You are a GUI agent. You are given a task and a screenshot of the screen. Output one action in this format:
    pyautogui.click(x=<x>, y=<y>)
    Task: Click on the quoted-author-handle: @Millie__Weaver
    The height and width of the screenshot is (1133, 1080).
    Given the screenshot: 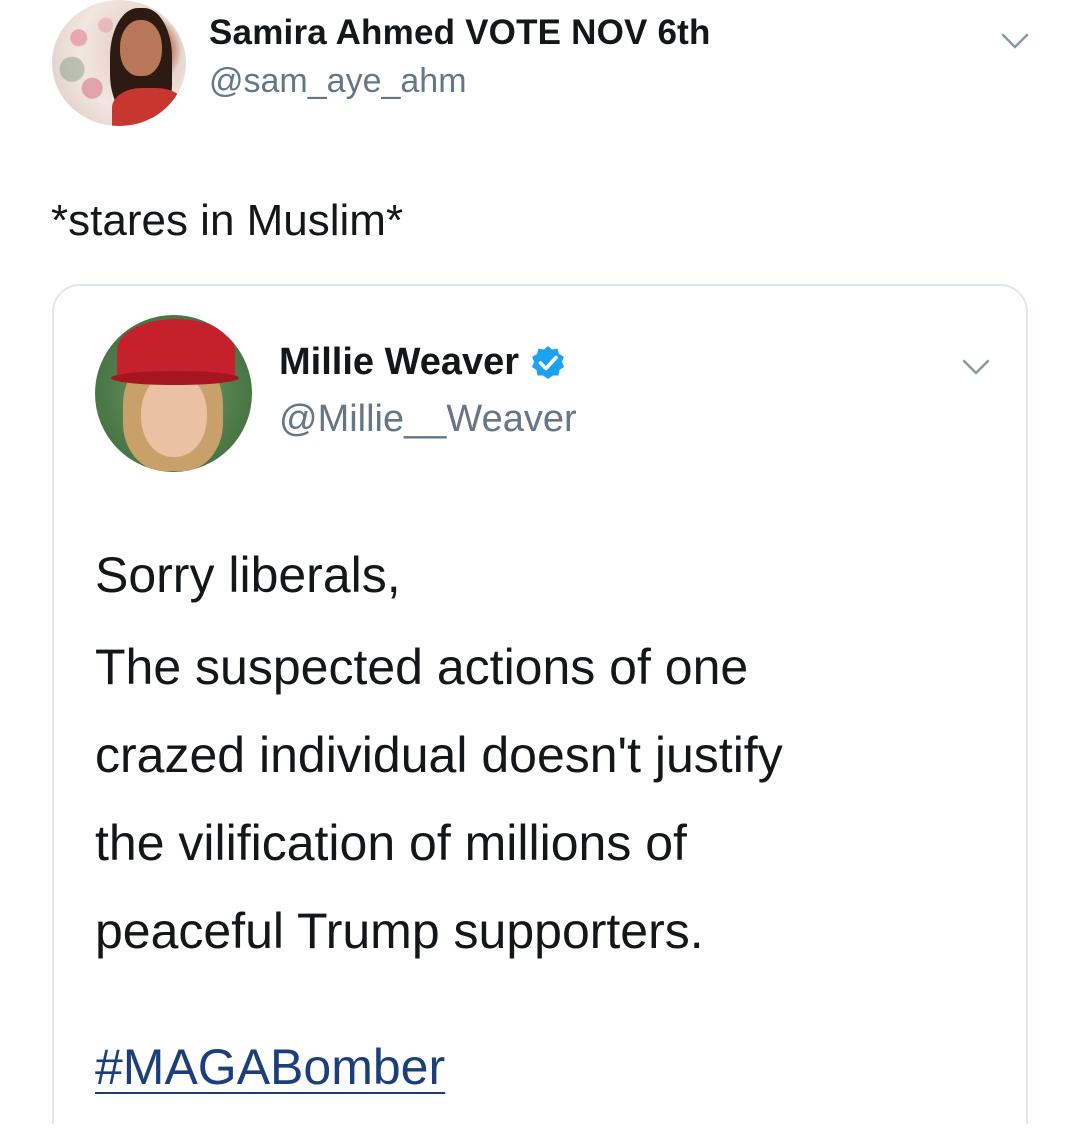 What is the action you would take?
    pyautogui.click(x=428, y=419)
    